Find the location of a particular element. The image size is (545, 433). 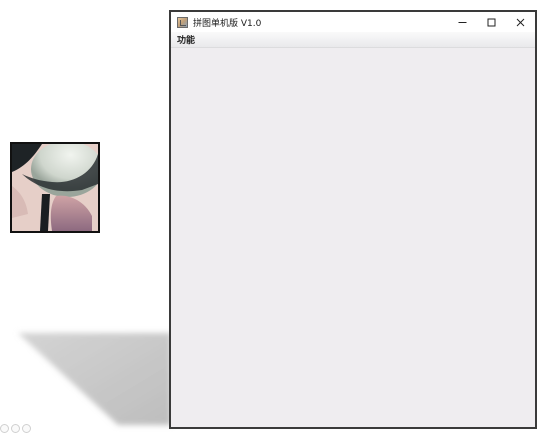

close-icon is located at coordinates (520, 22).